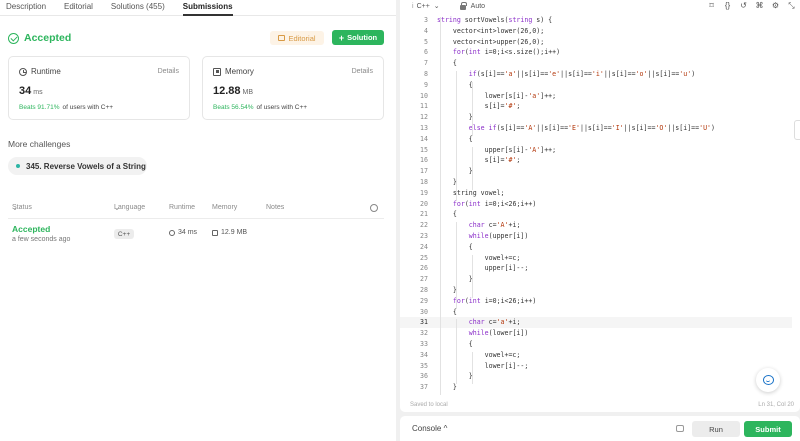 The image size is (800, 441). What do you see at coordinates (129, 208) in the screenshot?
I see `col-language: Language ⌄` at bounding box center [129, 208].